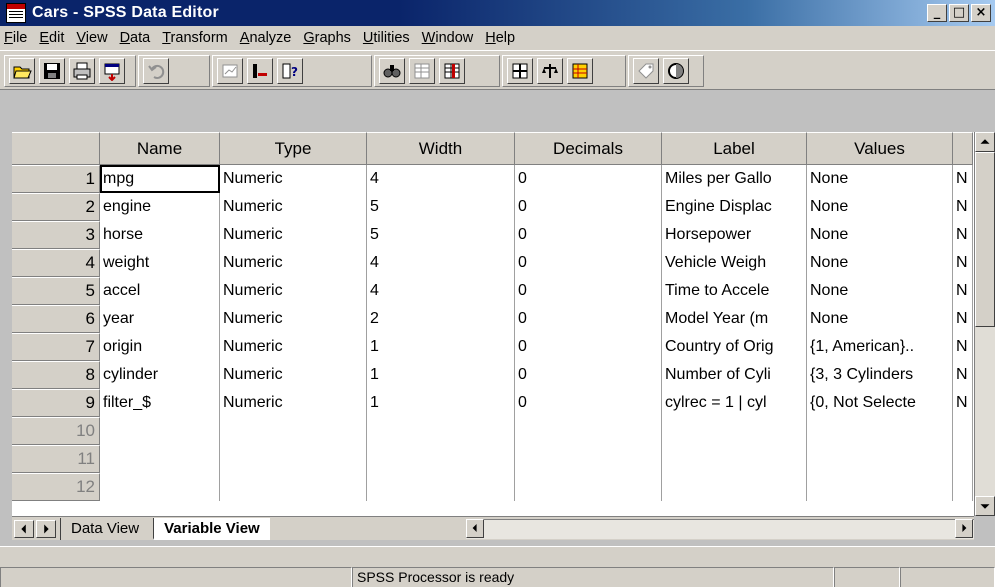  Describe the element at coordinates (392, 71) in the screenshot. I see `find-icon` at that location.